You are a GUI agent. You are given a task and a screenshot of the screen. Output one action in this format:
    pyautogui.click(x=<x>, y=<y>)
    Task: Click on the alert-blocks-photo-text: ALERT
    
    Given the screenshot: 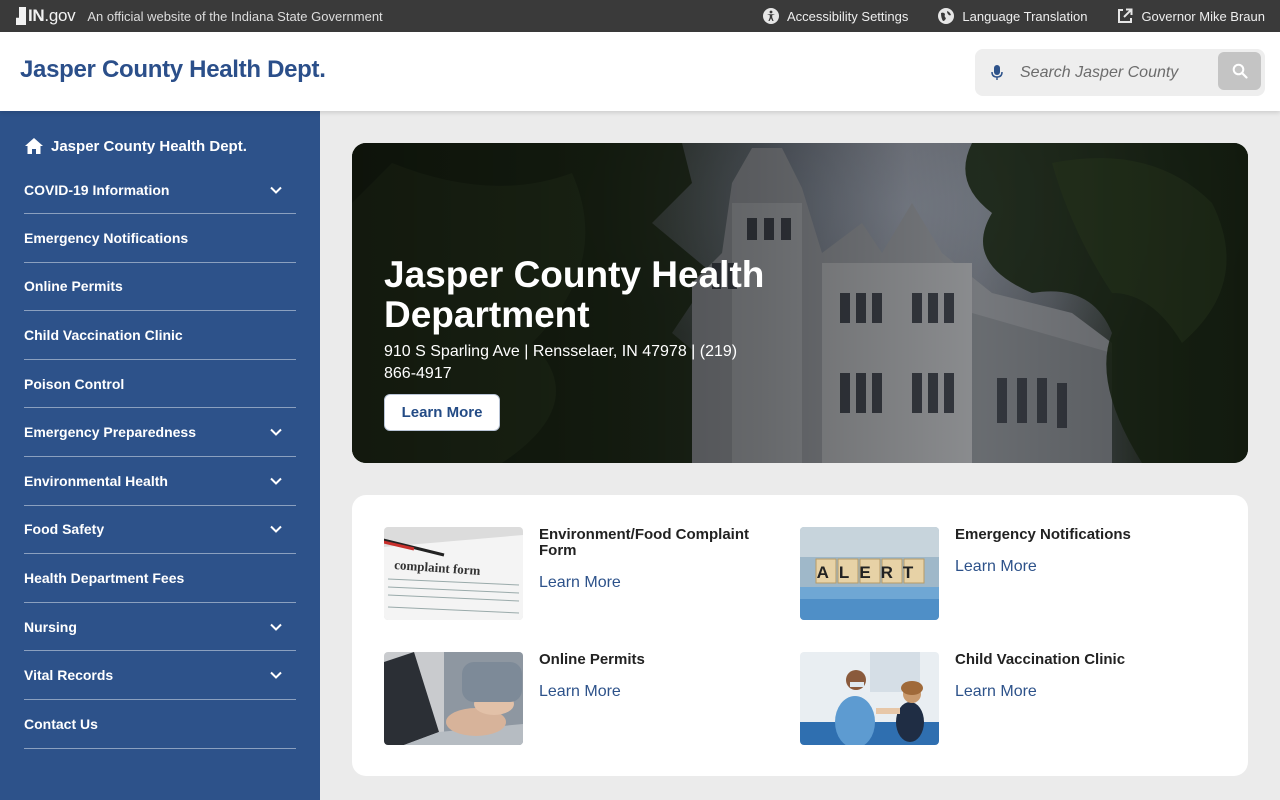 What is the action you would take?
    pyautogui.click(x=870, y=572)
    